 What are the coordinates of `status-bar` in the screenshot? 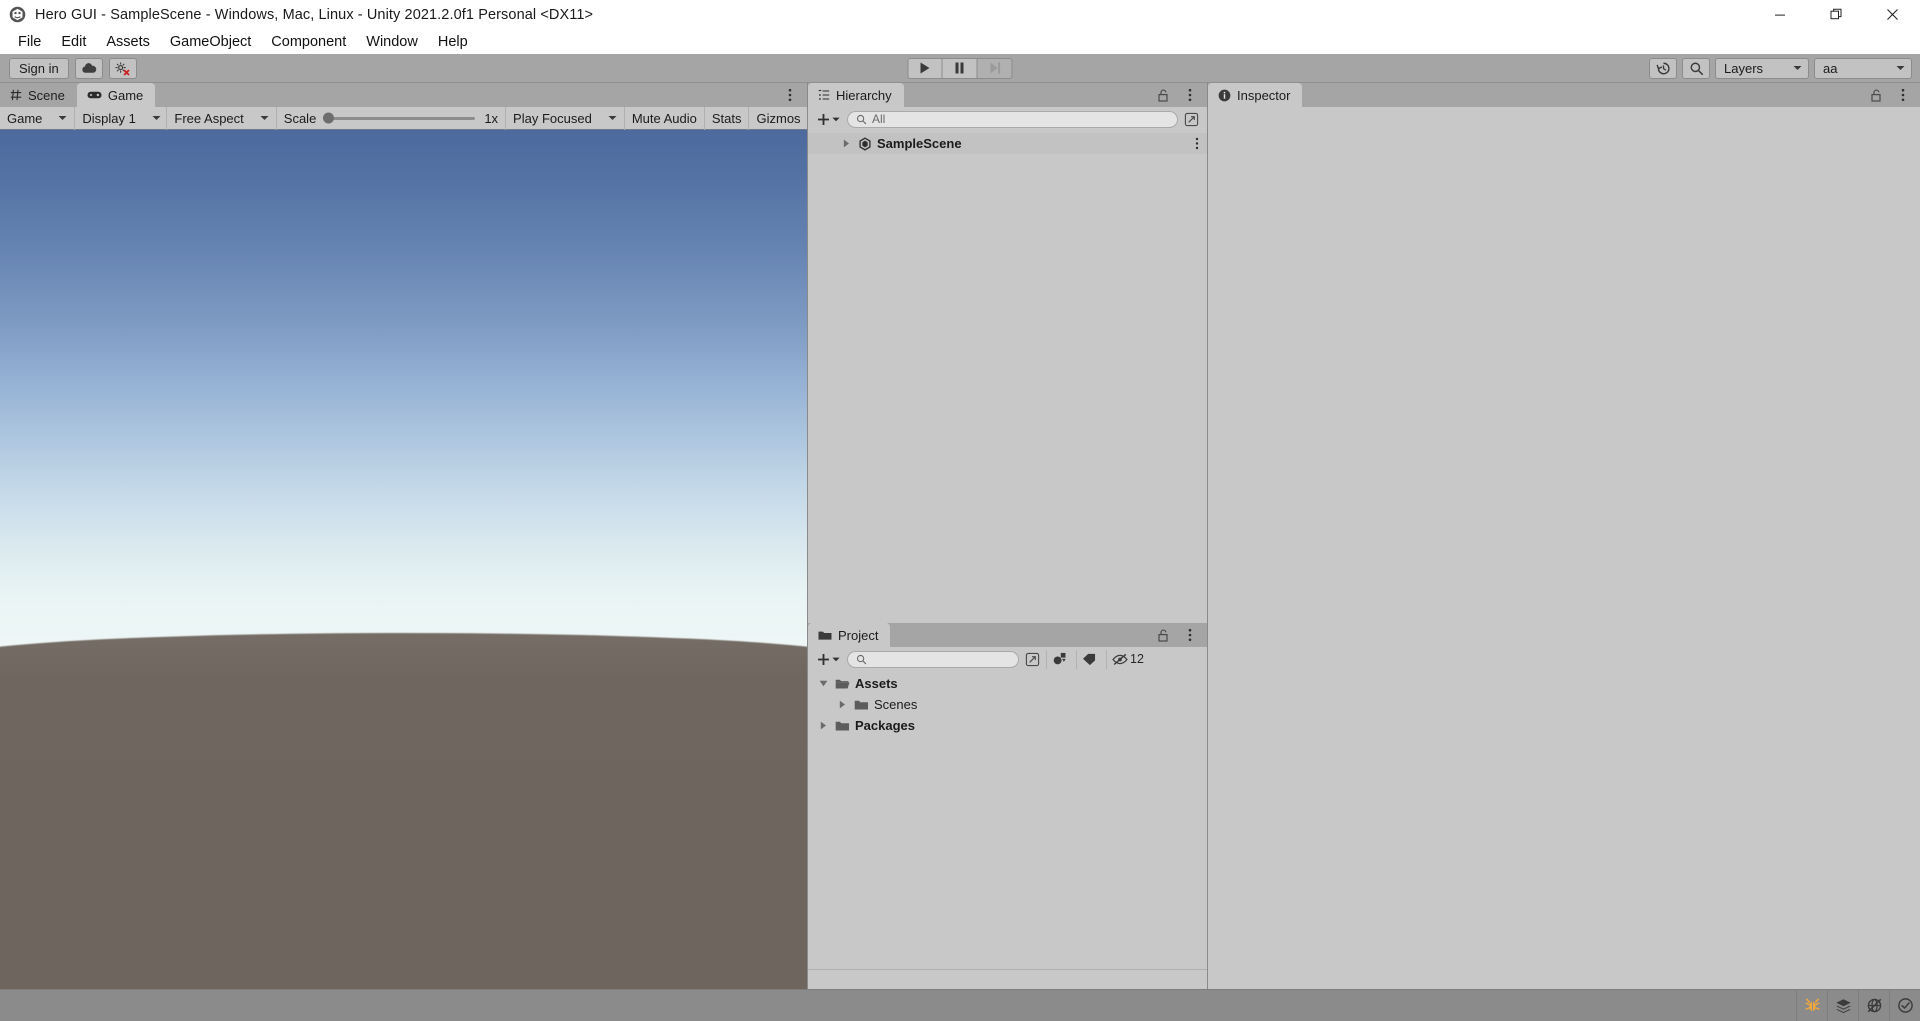 It's located at (960, 1005).